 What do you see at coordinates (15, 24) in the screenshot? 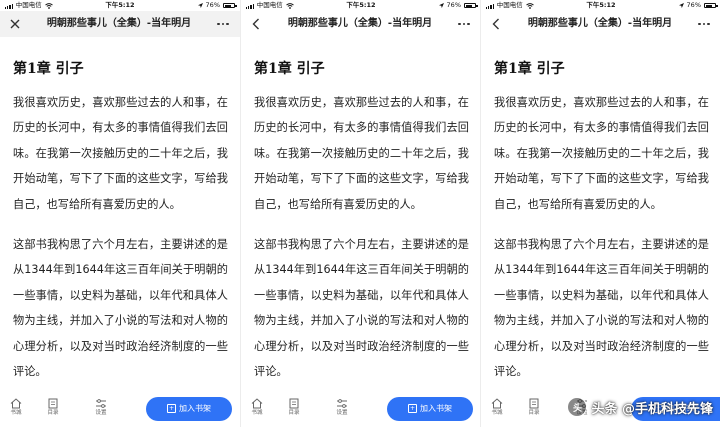
I see `close-icon` at bounding box center [15, 24].